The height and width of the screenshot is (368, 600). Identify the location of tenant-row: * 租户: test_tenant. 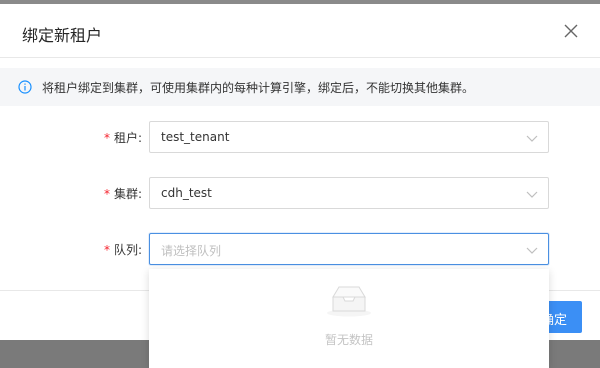
(300, 137).